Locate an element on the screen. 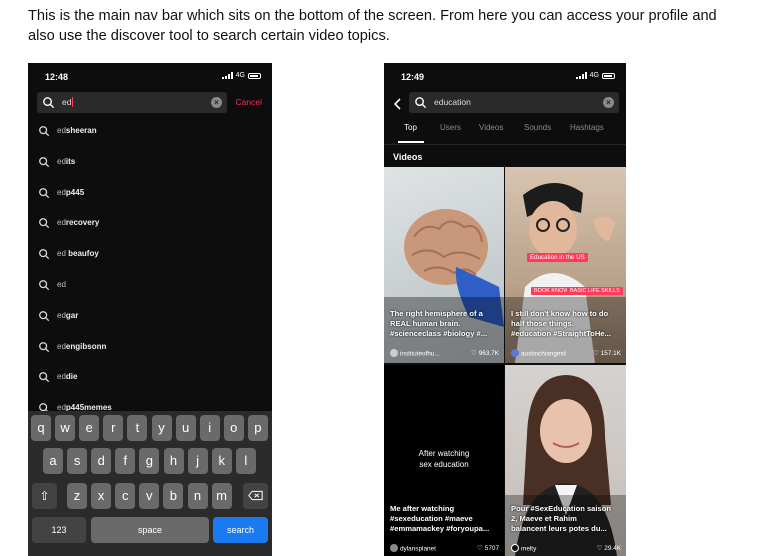 This screenshot has height=556, width=761. back-icon is located at coordinates (398, 104).